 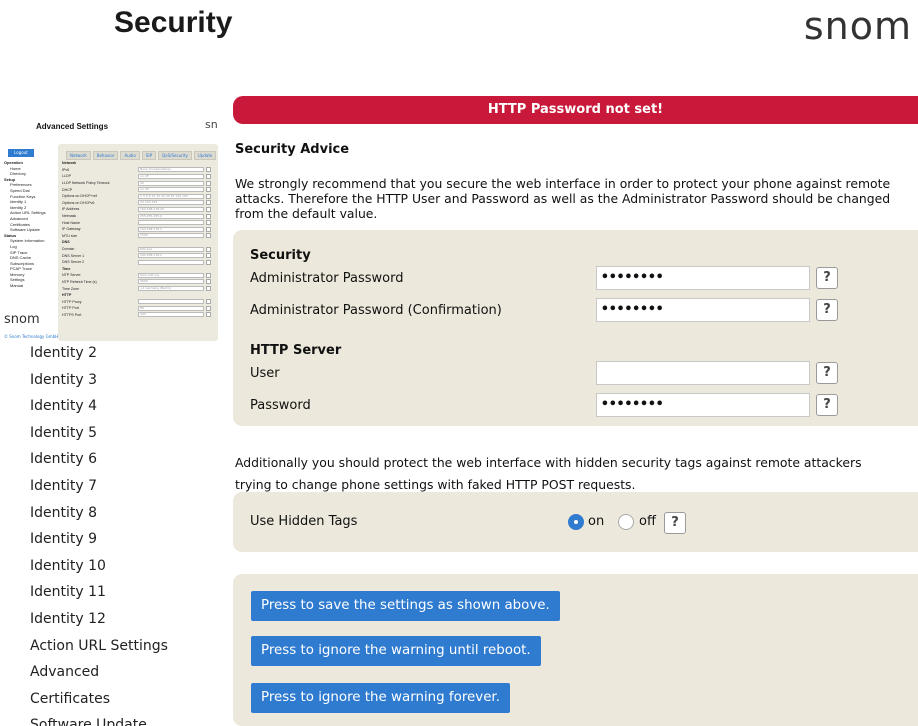 I want to click on thumbnail-row-label: Options on DHCPv6, so click(x=78, y=202).